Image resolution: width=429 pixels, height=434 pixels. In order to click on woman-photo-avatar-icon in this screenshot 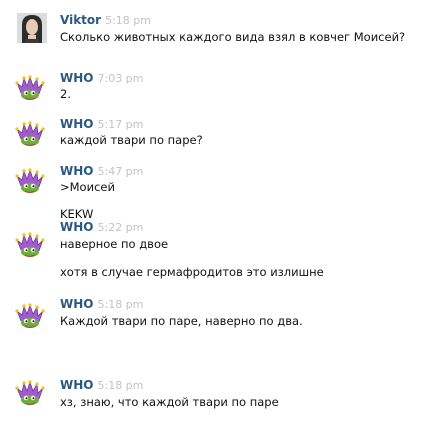, I will do `click(32, 28)`.